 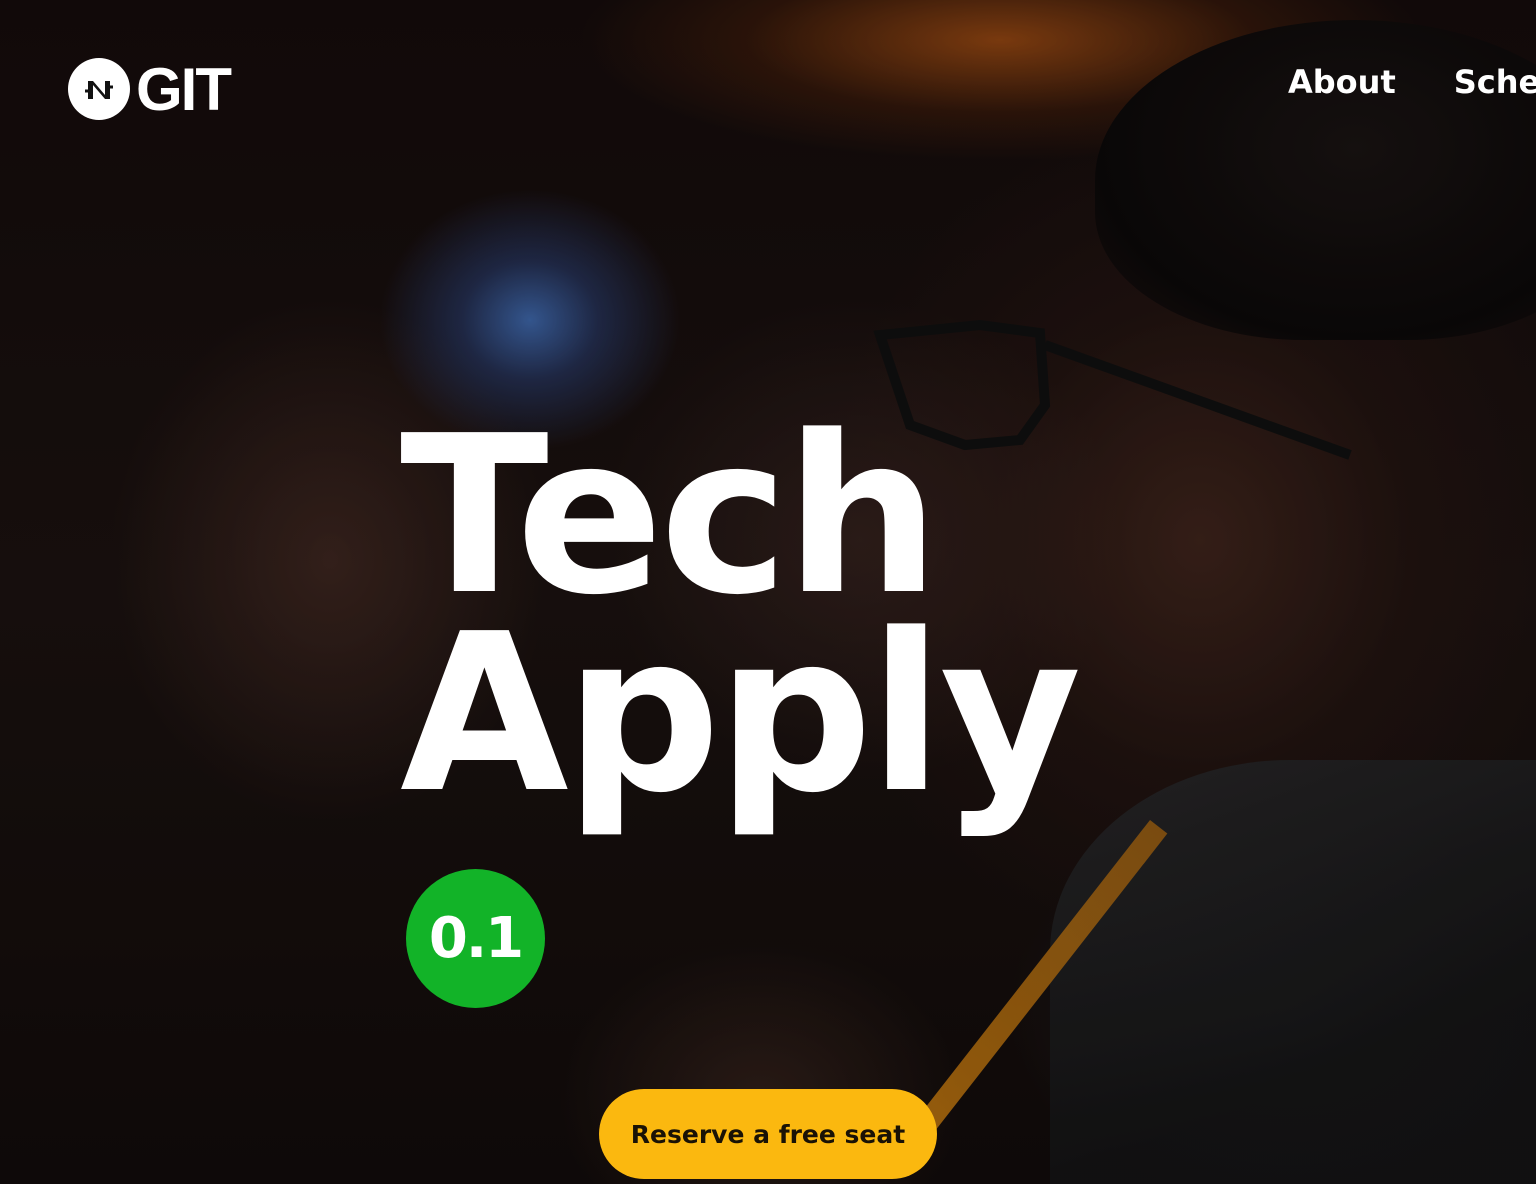 What do you see at coordinates (1495, 82) in the screenshot?
I see `nav-schedule: Schec` at bounding box center [1495, 82].